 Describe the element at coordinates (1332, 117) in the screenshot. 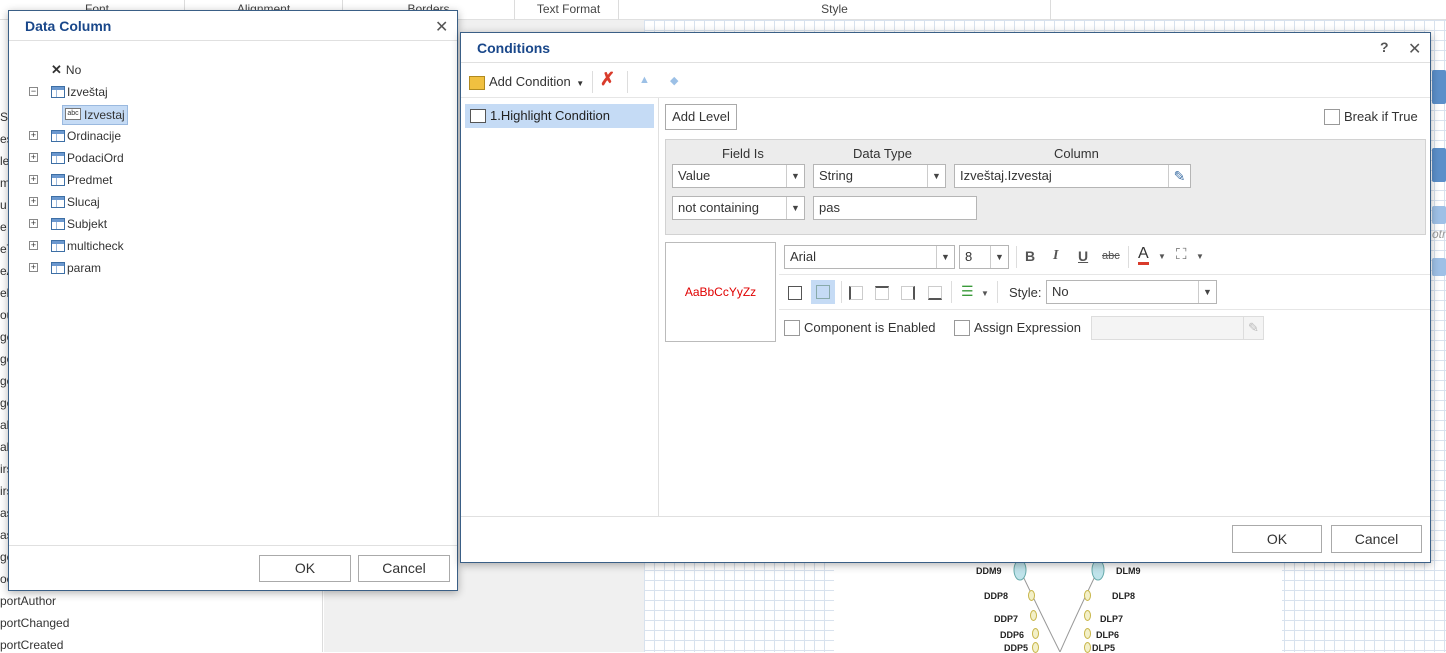

I see `break-if-true-checkbox` at that location.